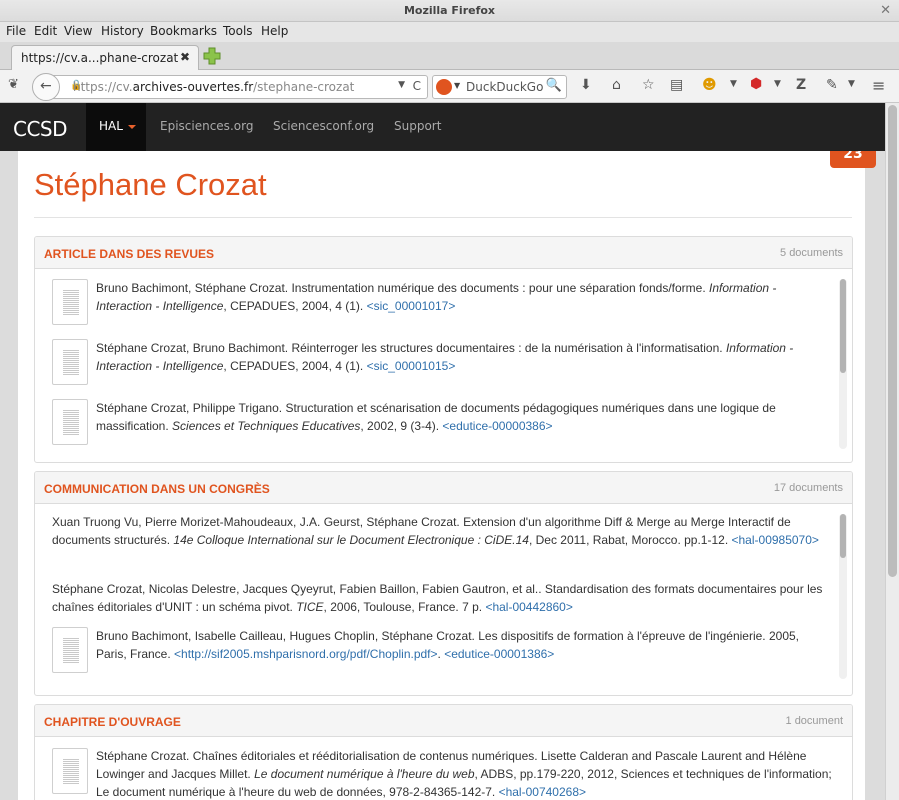 The height and width of the screenshot is (800, 899). Describe the element at coordinates (616, 85) in the screenshot. I see `home-icon: ⌂` at that location.